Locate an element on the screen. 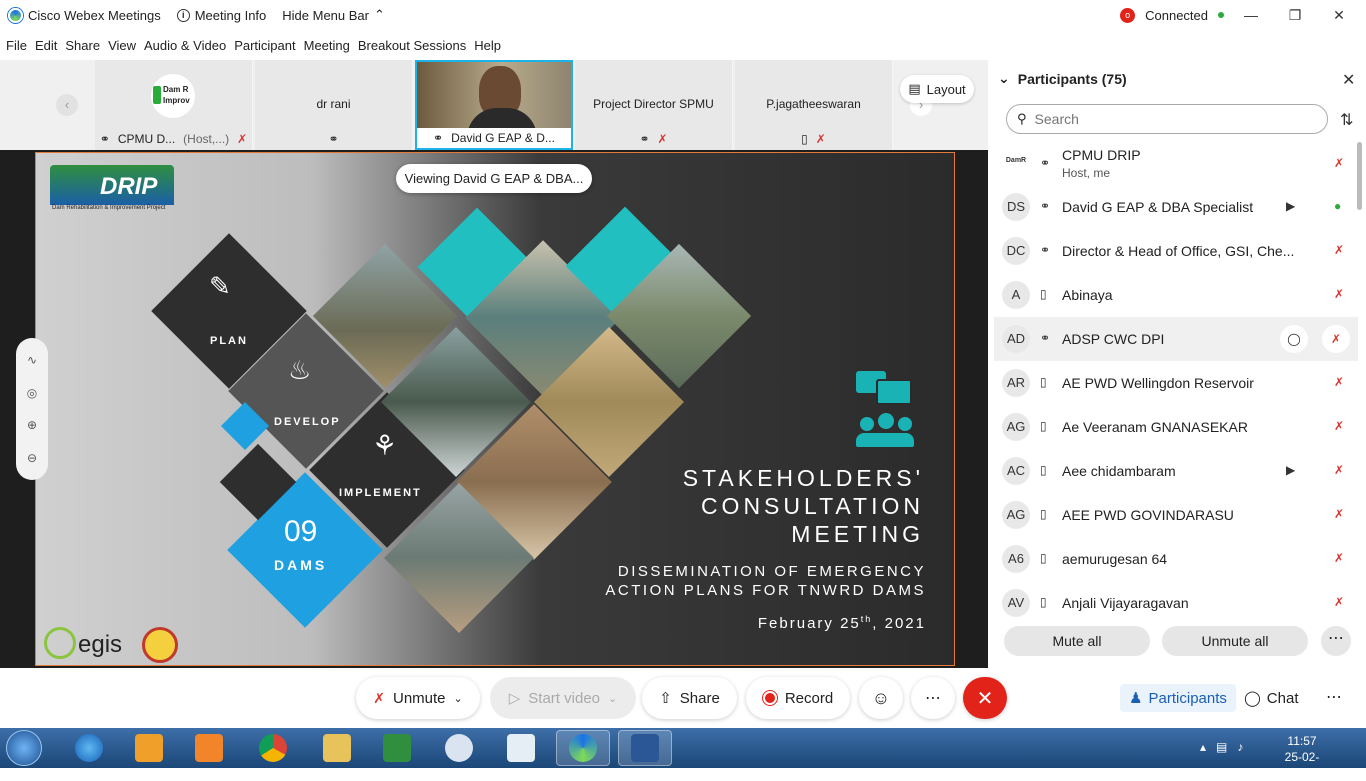 The image size is (1366, 781). connection-status: o Connected — ❐ ✕ is located at coordinates (1243, 15).